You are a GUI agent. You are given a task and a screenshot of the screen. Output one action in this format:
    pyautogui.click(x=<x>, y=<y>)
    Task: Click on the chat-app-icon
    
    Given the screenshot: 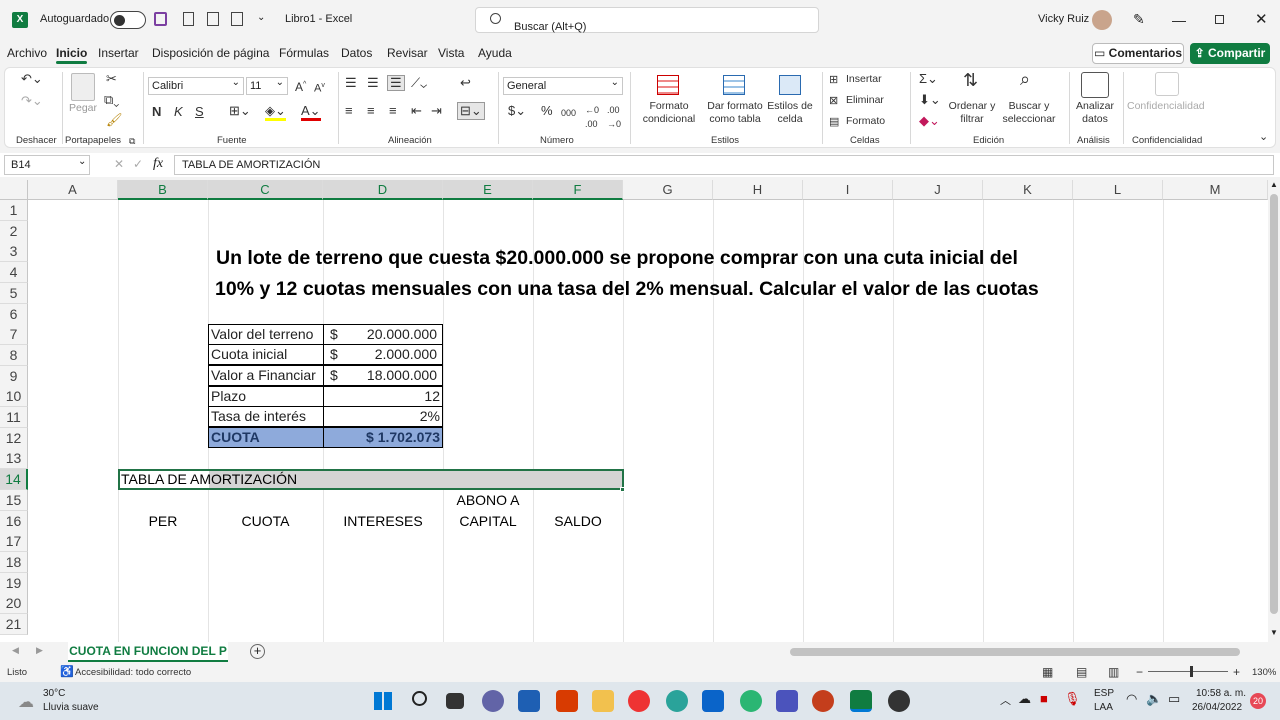 What is the action you would take?
    pyautogui.click(x=493, y=701)
    